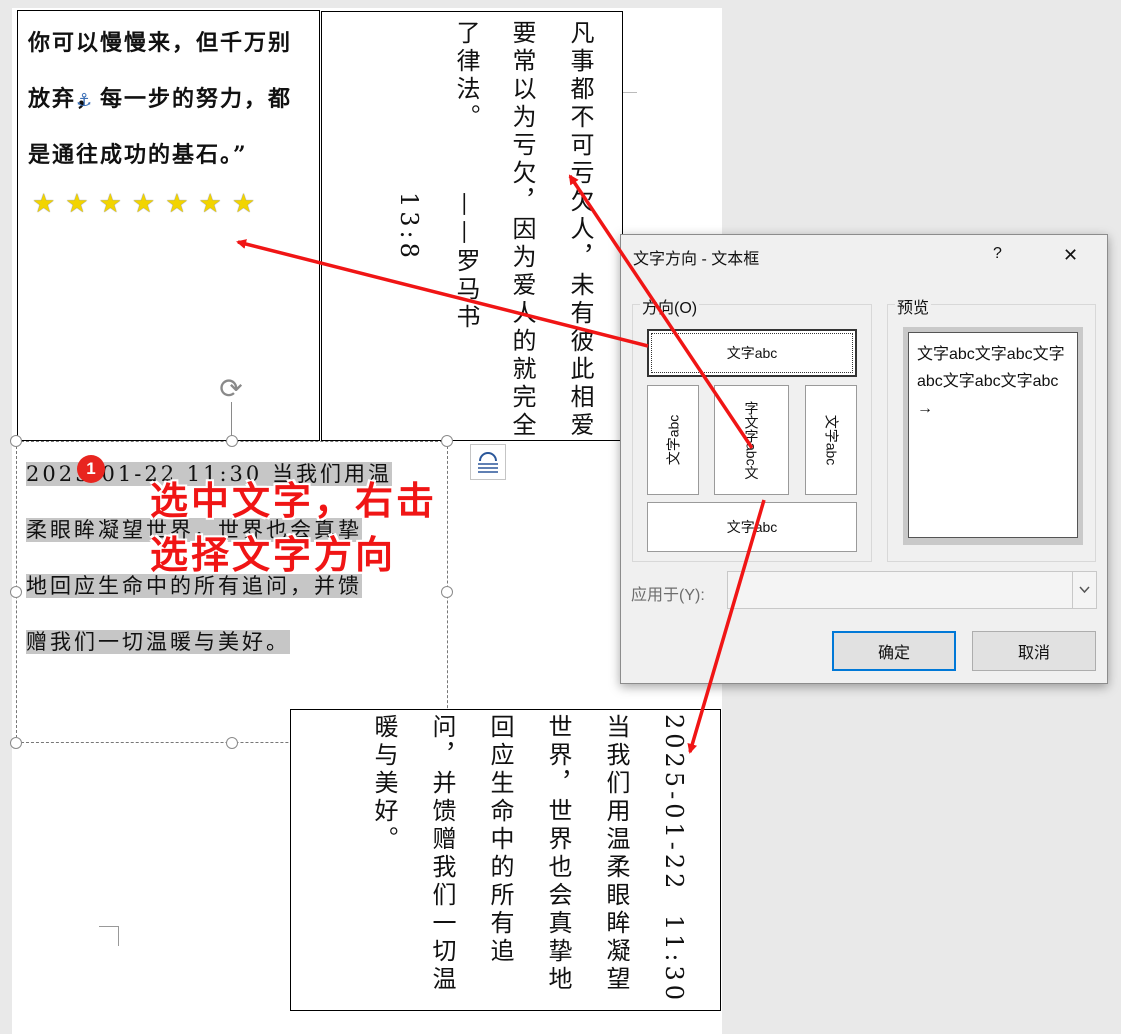  Describe the element at coordinates (913, 306) in the screenshot. I see `preview-group-label: 预览` at that location.